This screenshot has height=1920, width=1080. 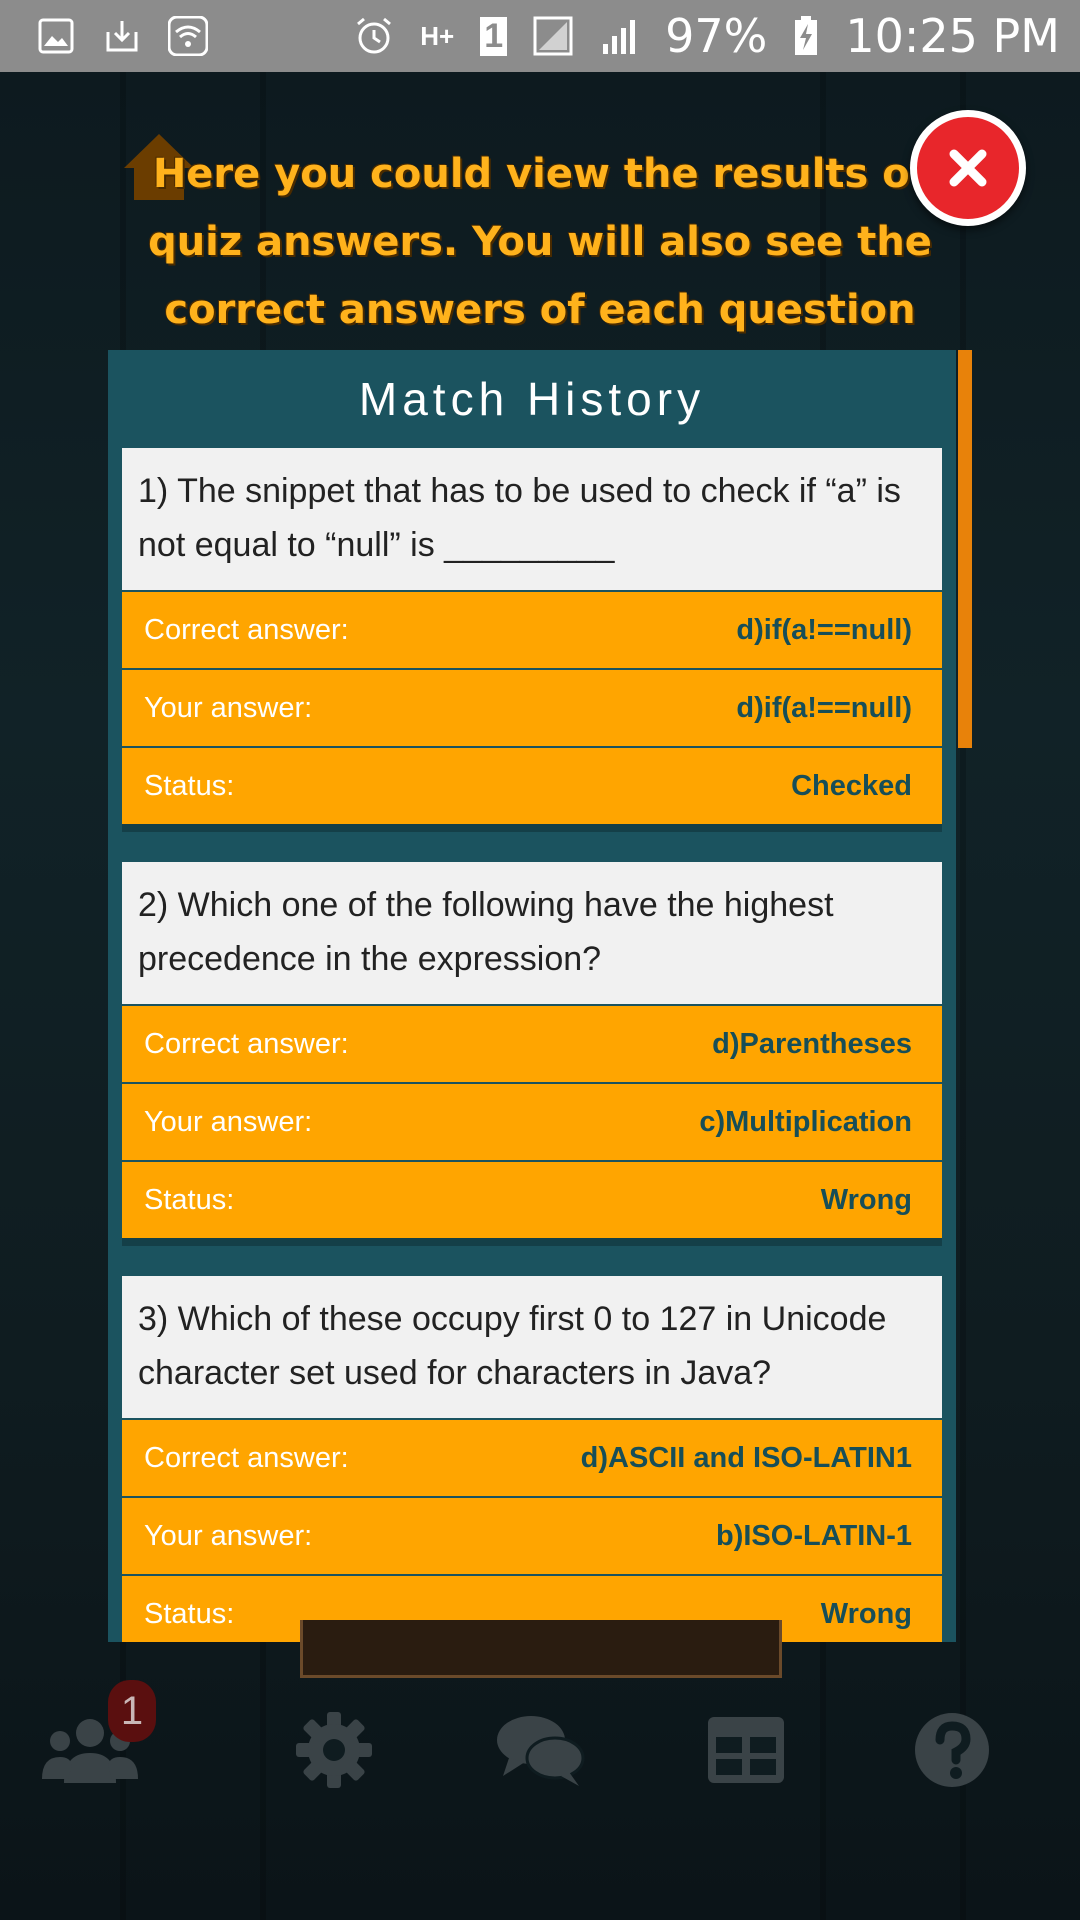 I want to click on chat-button, so click(x=540, y=1750).